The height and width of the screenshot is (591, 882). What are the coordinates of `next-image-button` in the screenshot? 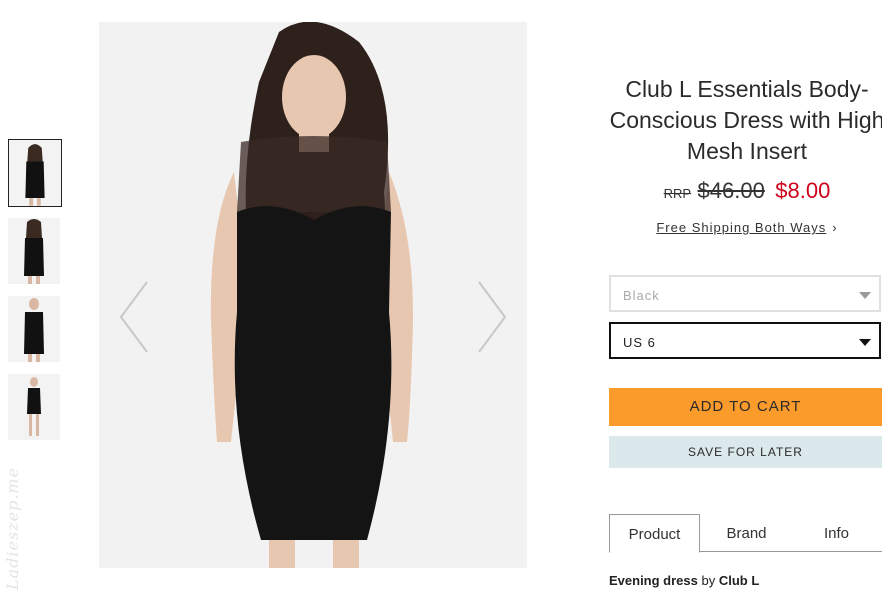 It's located at (489, 317).